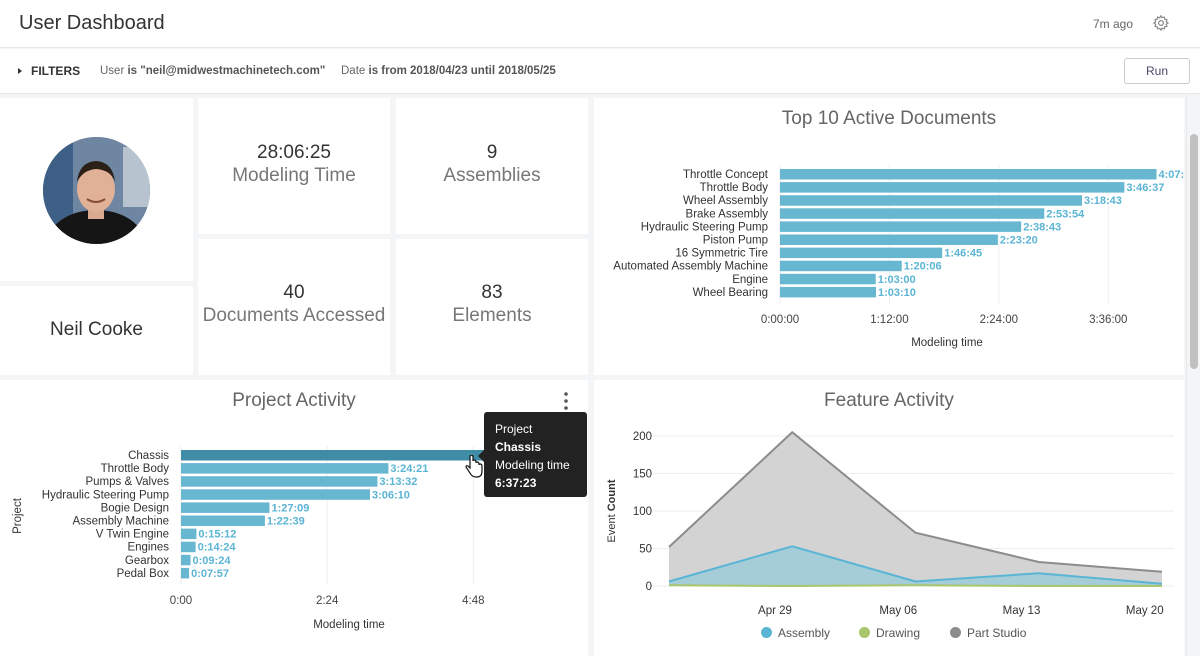  I want to click on tooltip-field-label: Modeling time, so click(532, 465).